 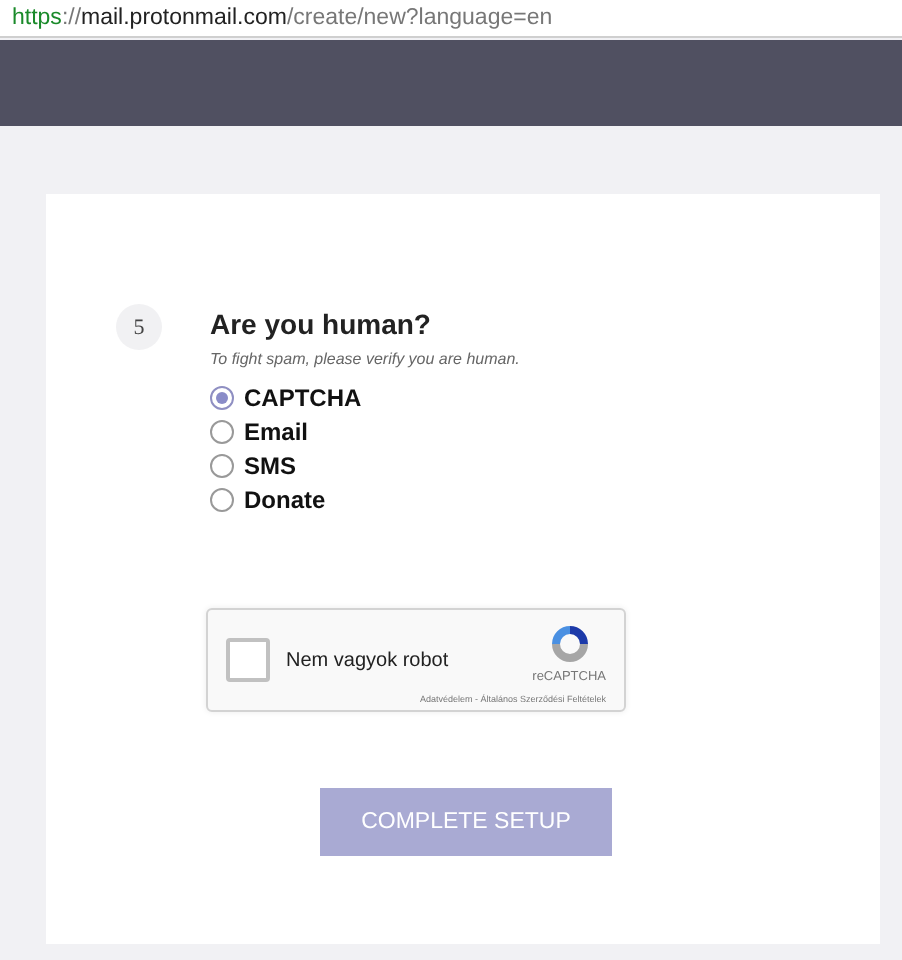 I want to click on step-title: Are you human?, so click(x=321, y=324).